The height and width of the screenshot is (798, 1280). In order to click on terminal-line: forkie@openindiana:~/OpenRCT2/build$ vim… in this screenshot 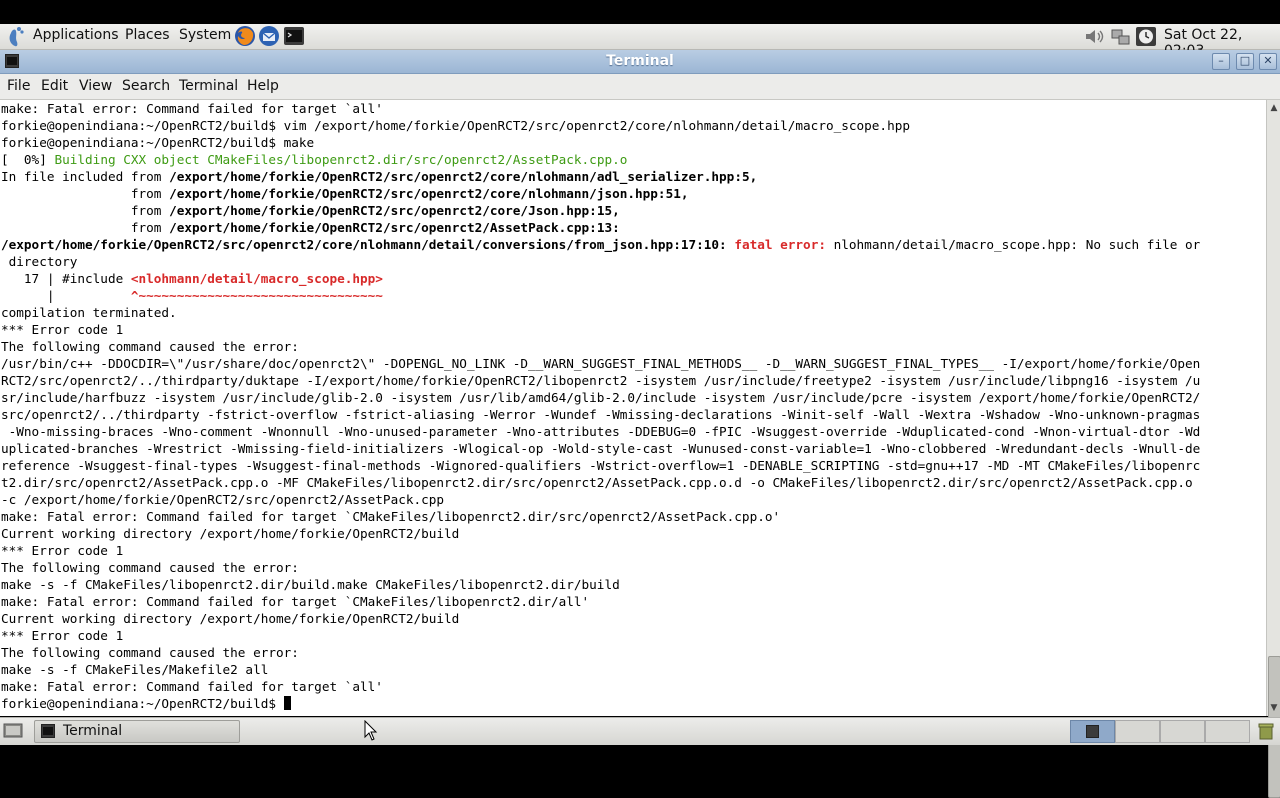, I will do `click(455, 125)`.